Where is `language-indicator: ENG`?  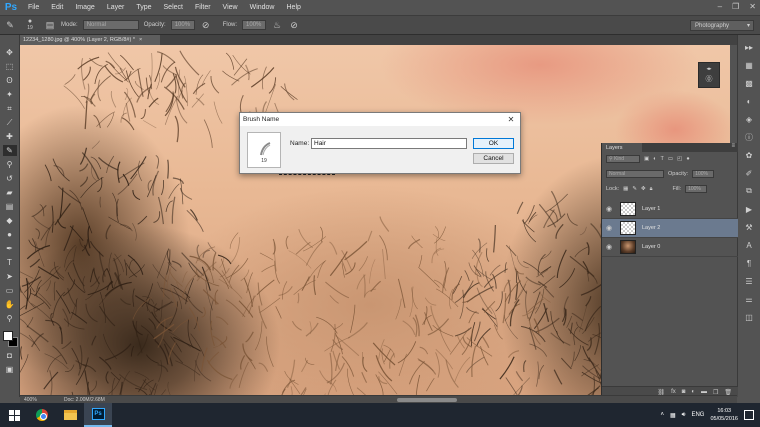
language-indicator: ENG is located at coordinates (697, 415).